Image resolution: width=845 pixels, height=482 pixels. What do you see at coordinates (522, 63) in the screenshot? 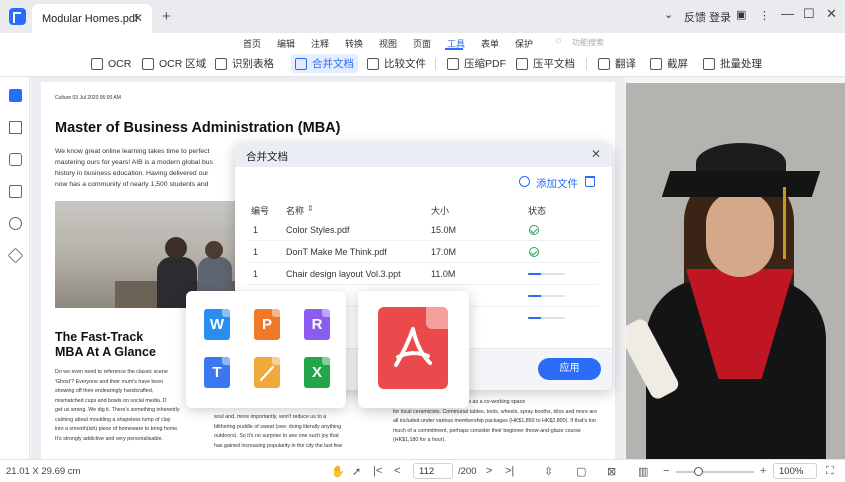
I see `flatten-icon` at bounding box center [522, 63].